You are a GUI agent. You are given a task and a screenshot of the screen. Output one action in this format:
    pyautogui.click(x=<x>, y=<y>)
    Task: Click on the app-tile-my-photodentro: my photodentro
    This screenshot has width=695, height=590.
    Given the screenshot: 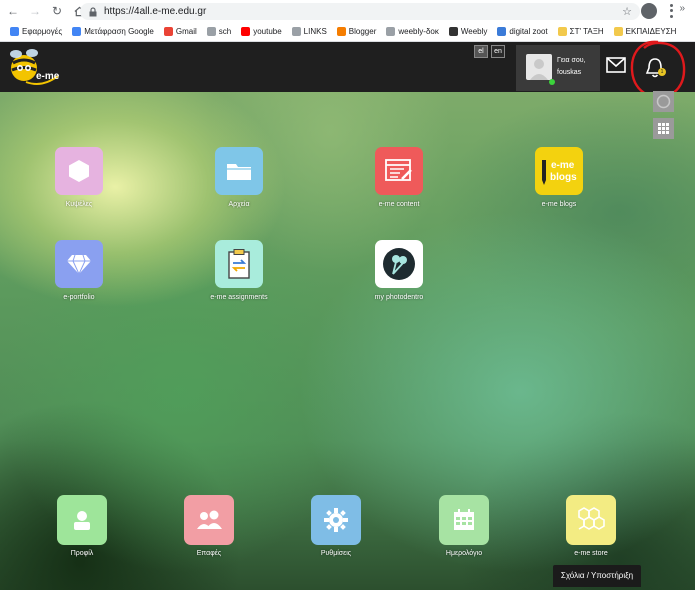 What is the action you would take?
    pyautogui.click(x=399, y=276)
    